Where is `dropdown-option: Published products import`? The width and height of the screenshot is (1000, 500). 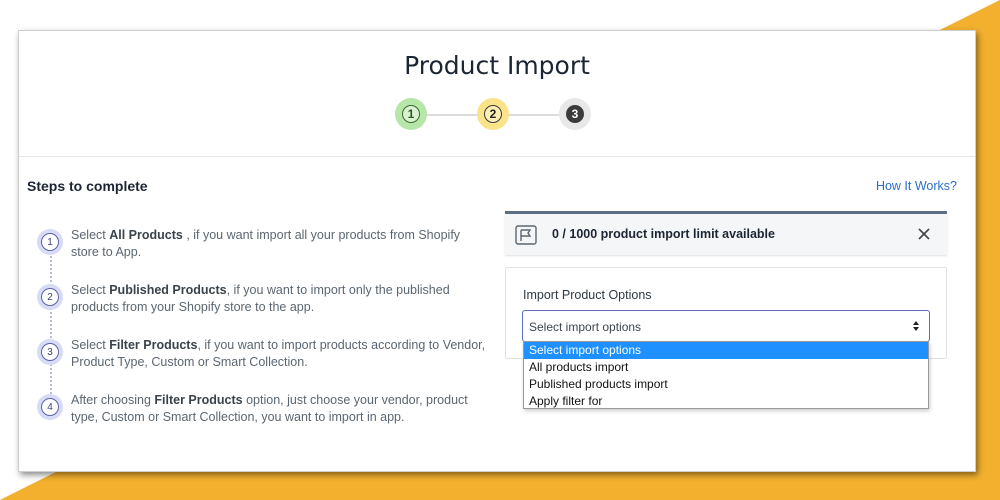 dropdown-option: Published products import is located at coordinates (726, 384).